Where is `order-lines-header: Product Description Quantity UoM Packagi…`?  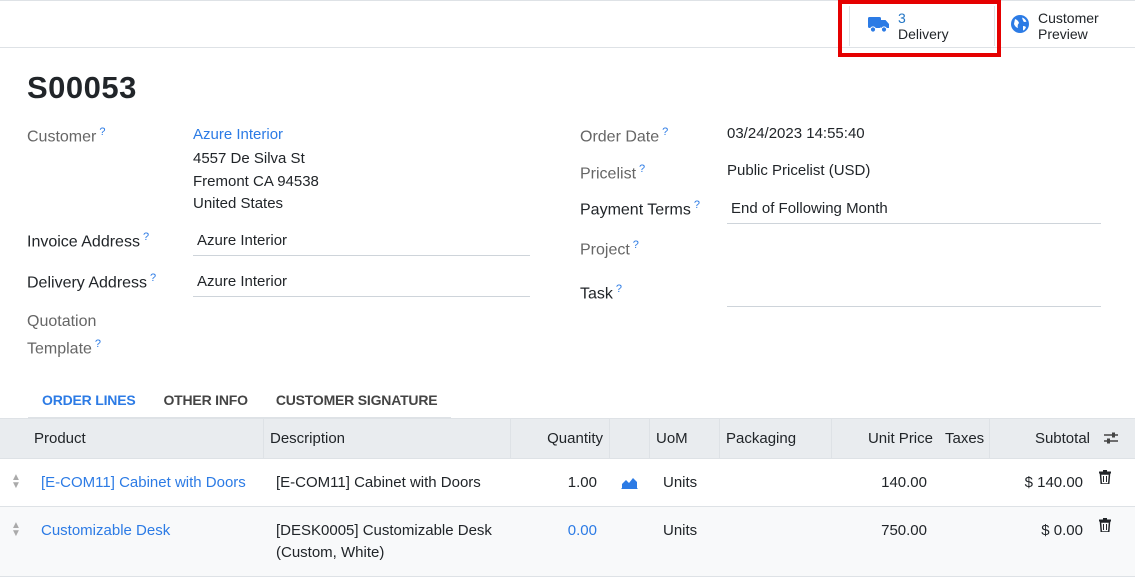
order-lines-header: Product Description Quantity UoM Packagi… is located at coordinates (567, 438).